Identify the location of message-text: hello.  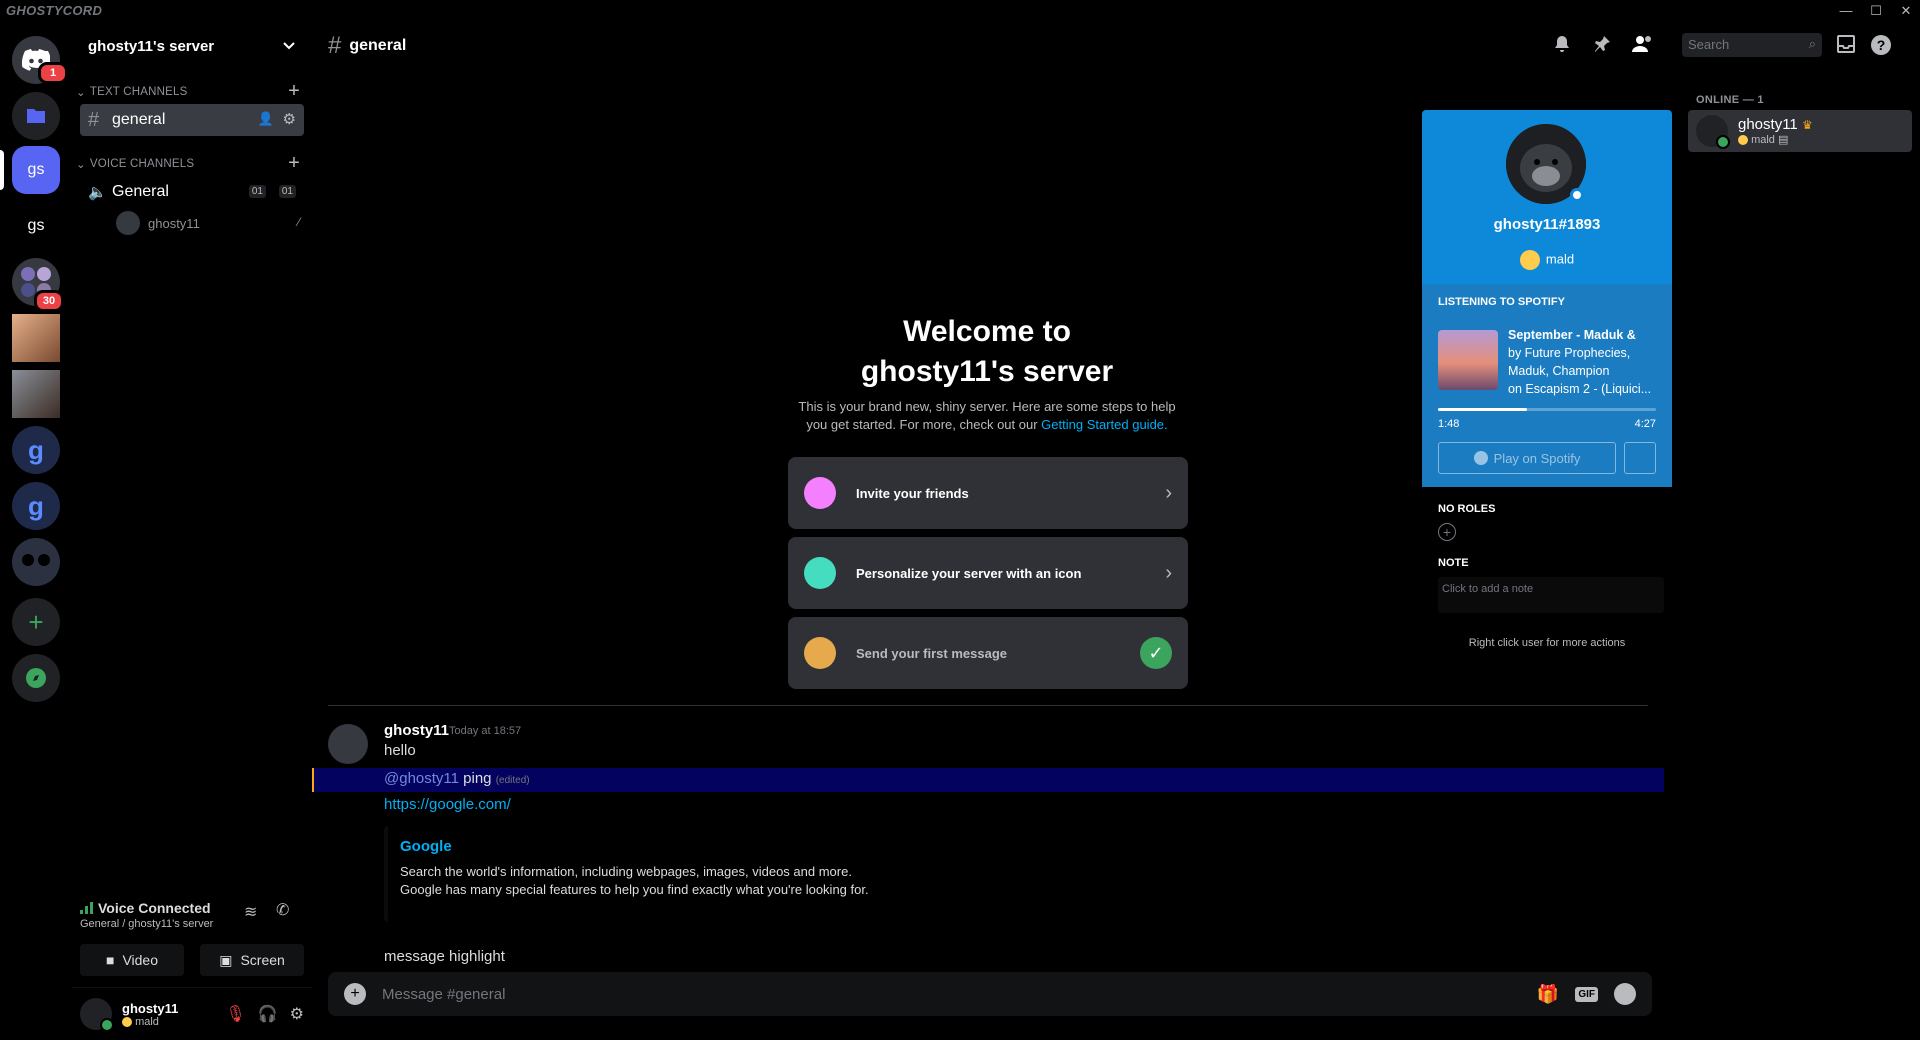
(400, 750).